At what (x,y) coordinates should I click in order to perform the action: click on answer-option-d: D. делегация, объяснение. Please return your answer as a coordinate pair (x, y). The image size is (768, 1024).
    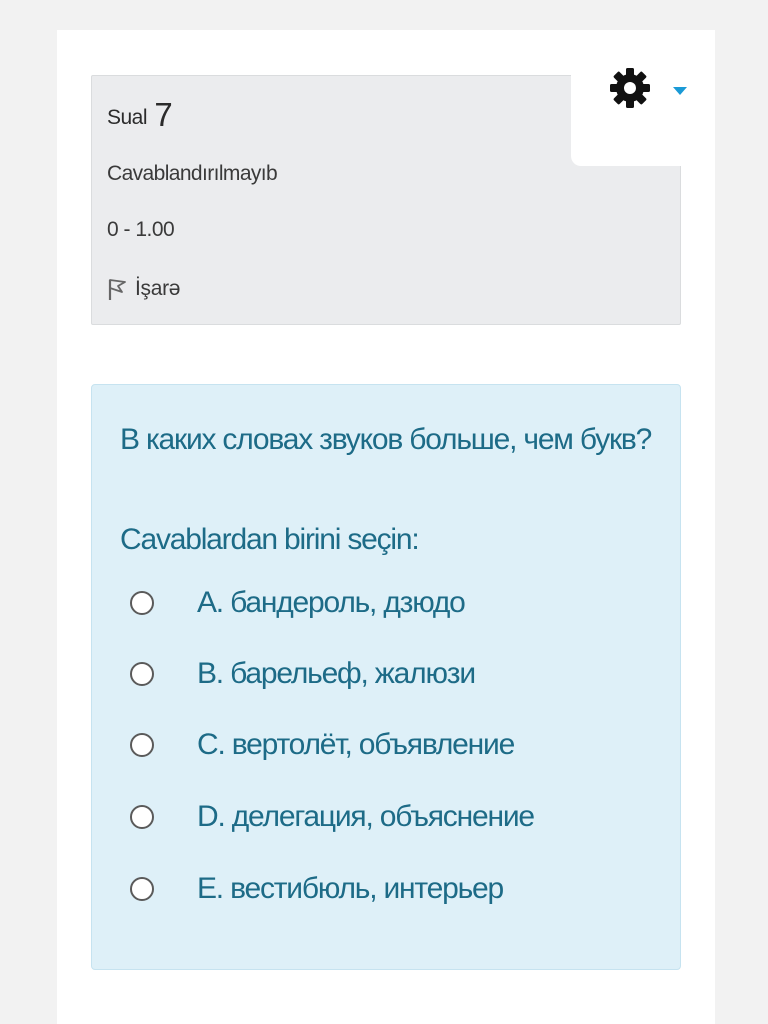
    Looking at the image, I should click on (400, 817).